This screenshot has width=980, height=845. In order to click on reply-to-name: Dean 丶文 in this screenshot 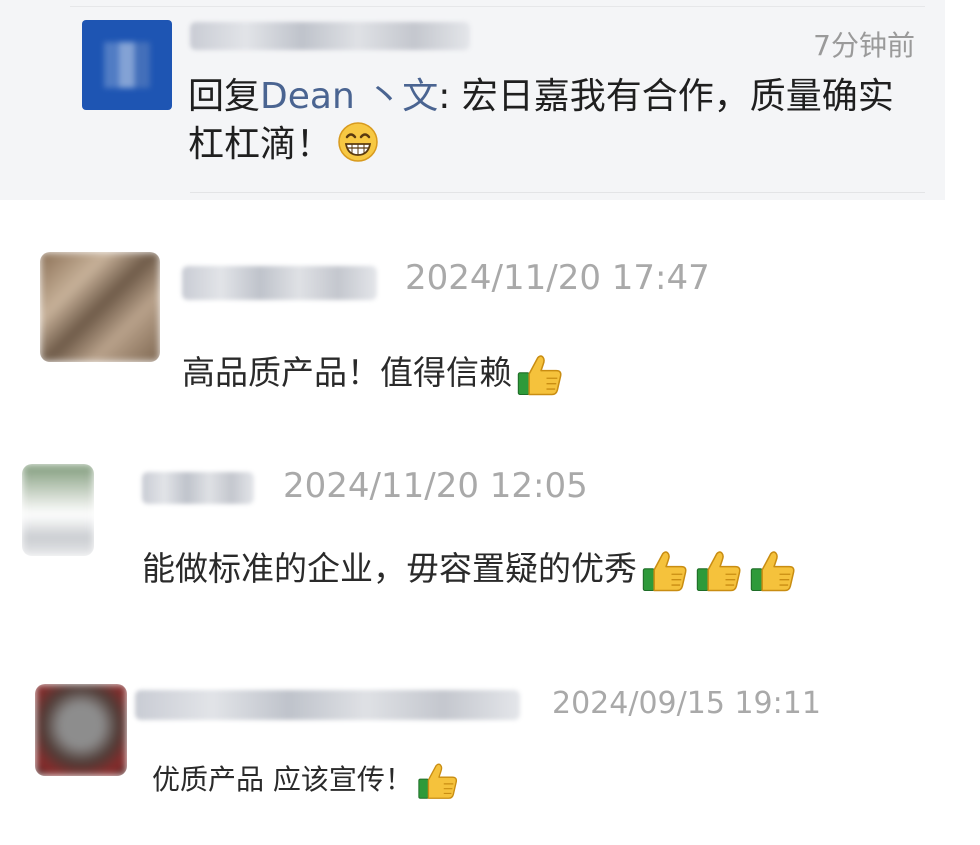, I will do `click(349, 96)`.